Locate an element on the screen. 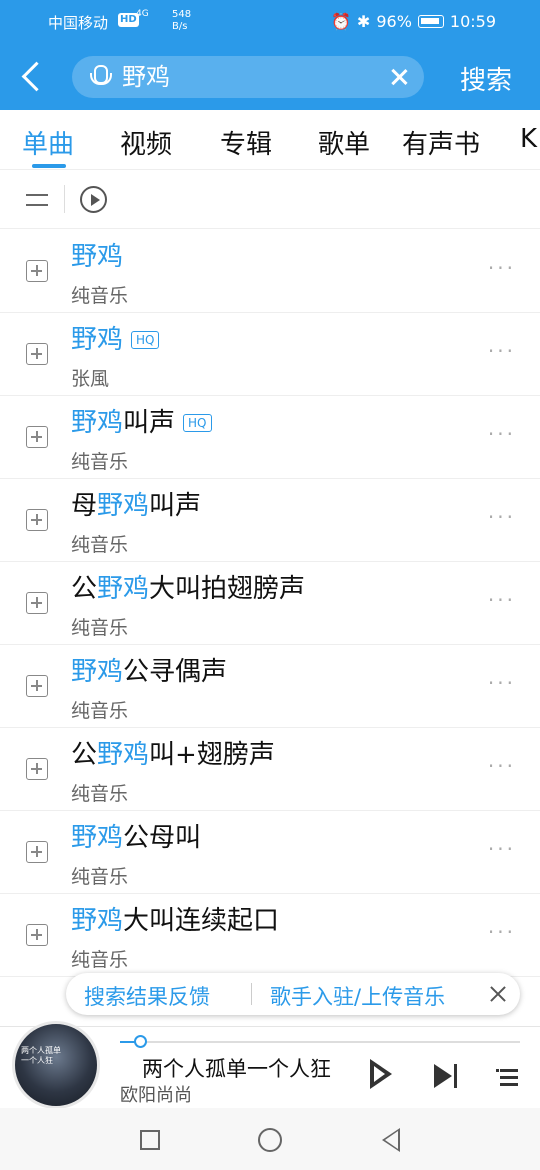  home-icon is located at coordinates (270, 1140).